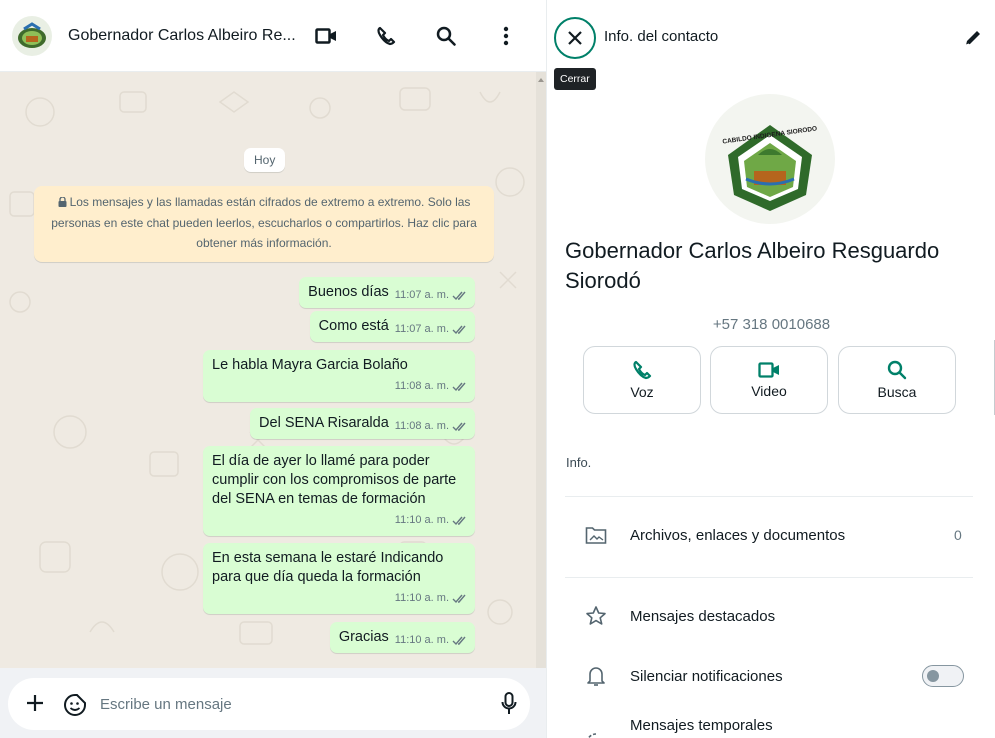 Image resolution: width=995 pixels, height=738 pixels. I want to click on mute-notifications-row: Silenciar notificaciones, so click(771, 676).